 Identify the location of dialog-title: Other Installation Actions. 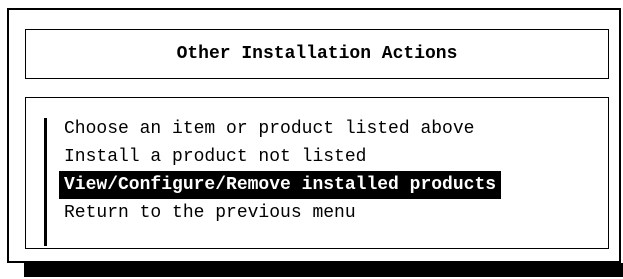
(317, 54).